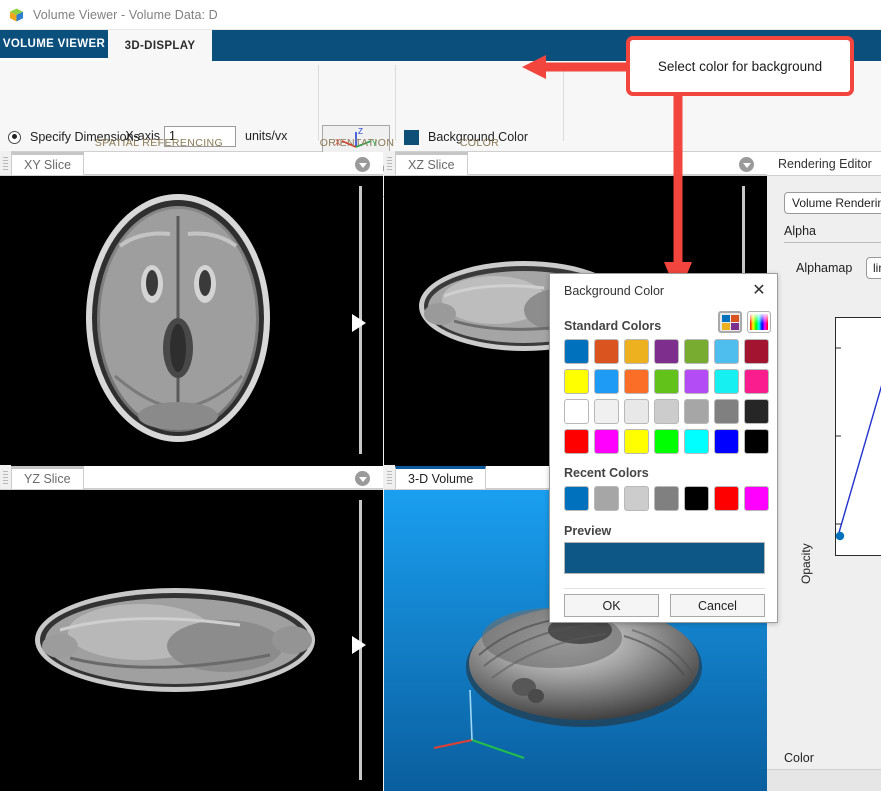 Image resolution: width=881 pixels, height=791 pixels. I want to click on color-preview, so click(664, 558).